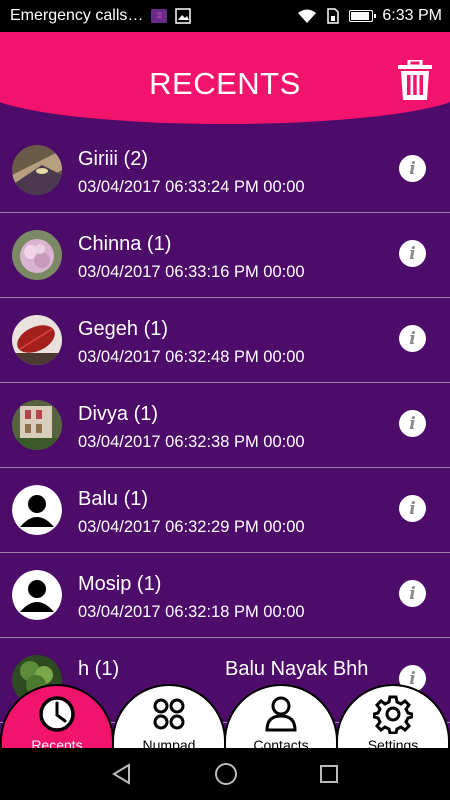  I want to click on contact-name: Mosip (1), so click(120, 584).